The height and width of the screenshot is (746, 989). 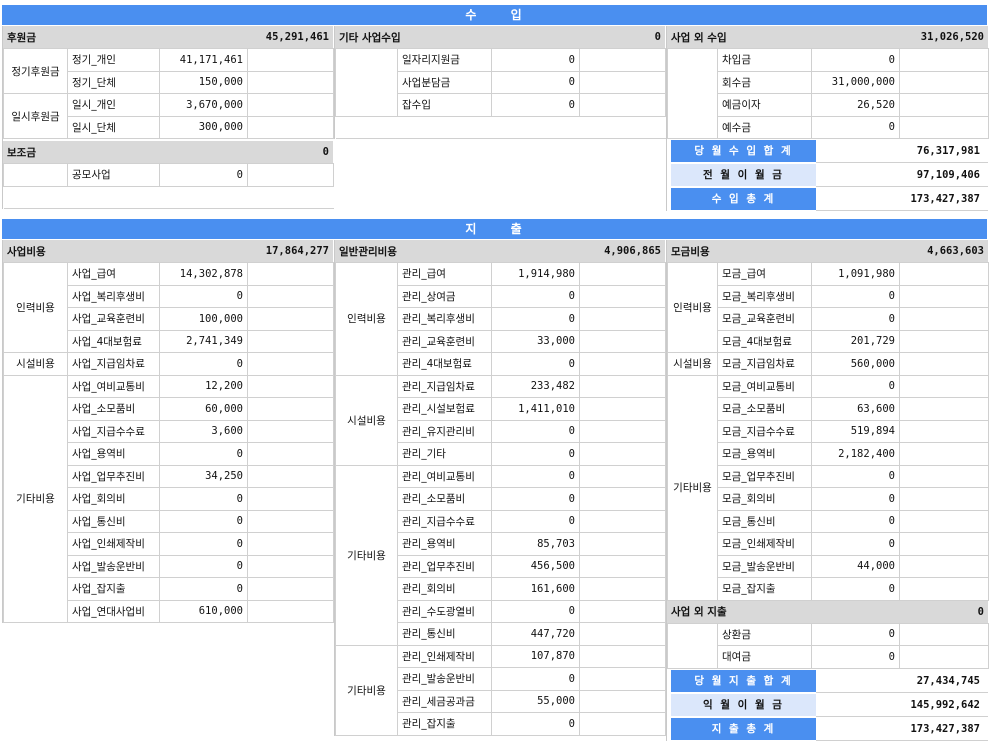 I want to click on item-name: 관리_여비교통비, so click(x=444, y=476).